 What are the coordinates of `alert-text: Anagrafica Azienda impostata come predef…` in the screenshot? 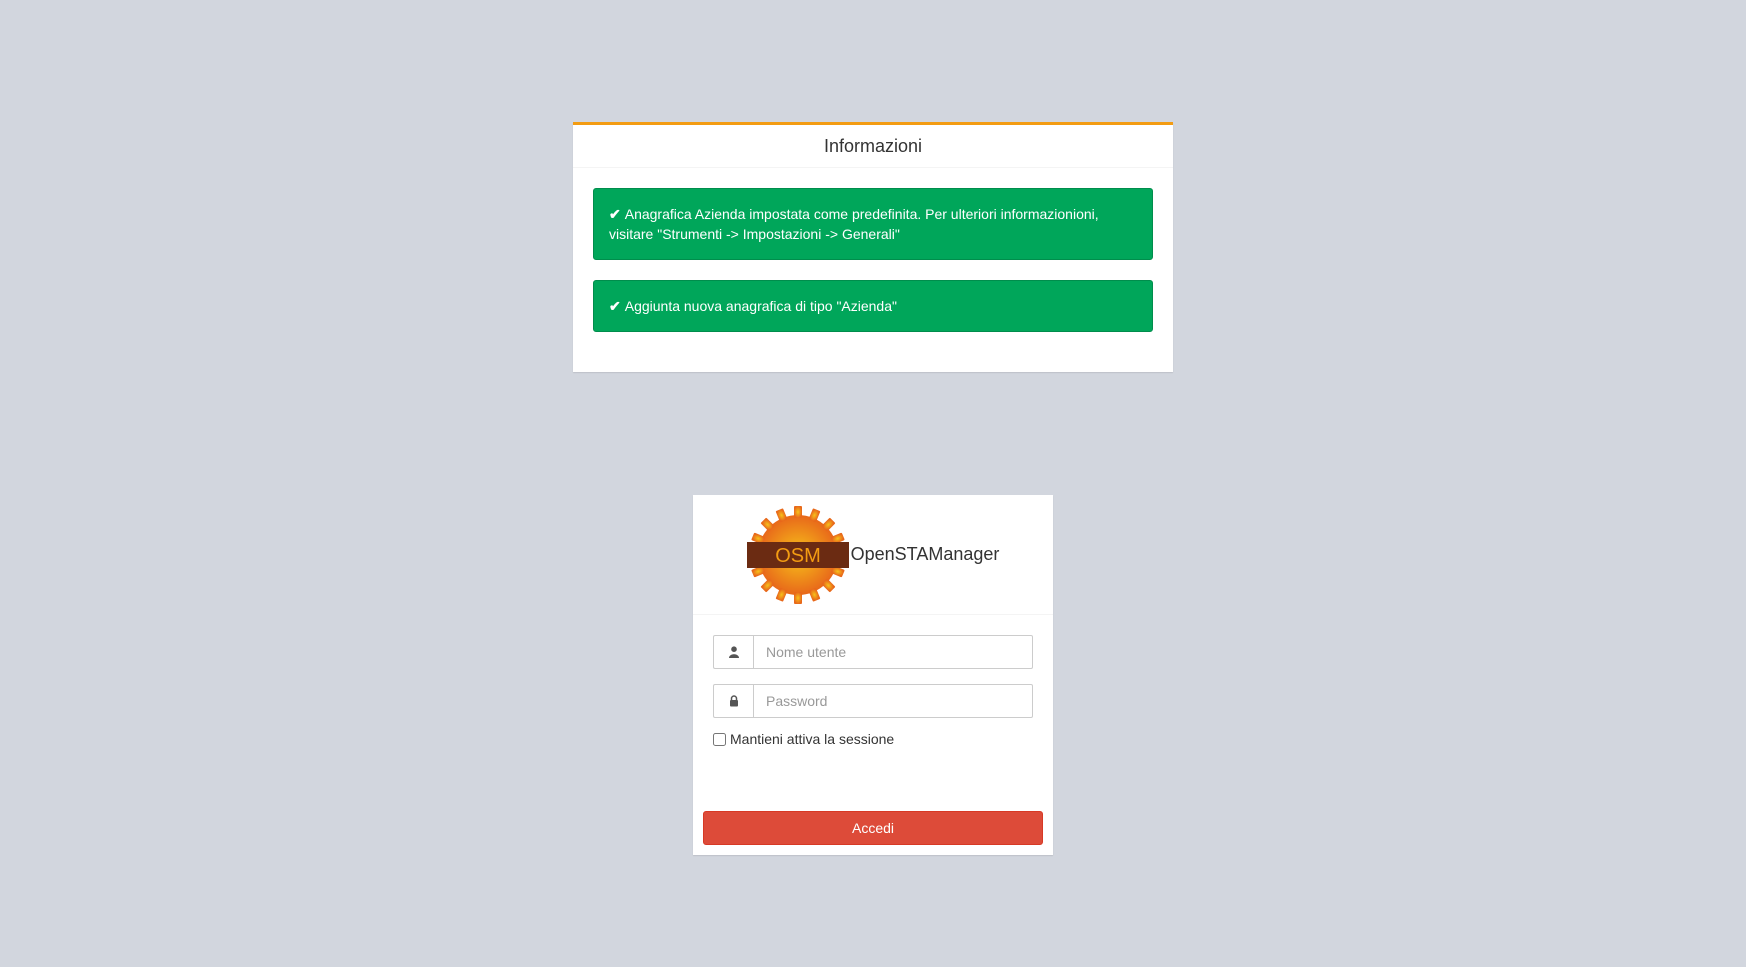 It's located at (854, 224).